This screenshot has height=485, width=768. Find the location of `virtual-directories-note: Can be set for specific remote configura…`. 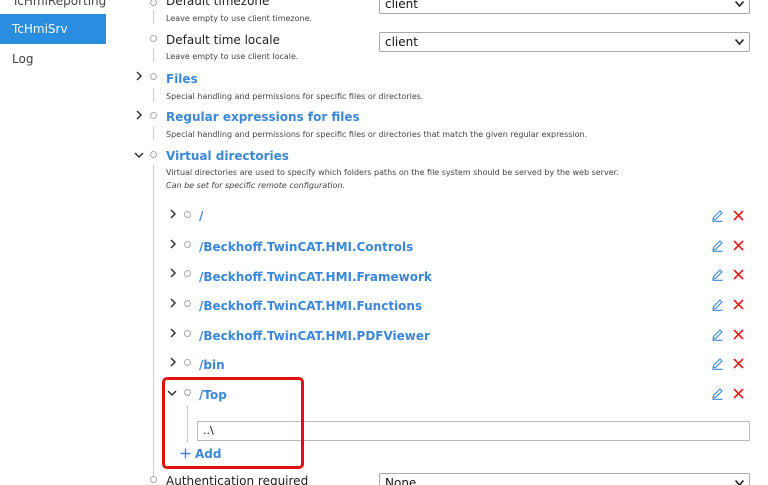

virtual-directories-note: Can be set for specific remote configura… is located at coordinates (256, 185).